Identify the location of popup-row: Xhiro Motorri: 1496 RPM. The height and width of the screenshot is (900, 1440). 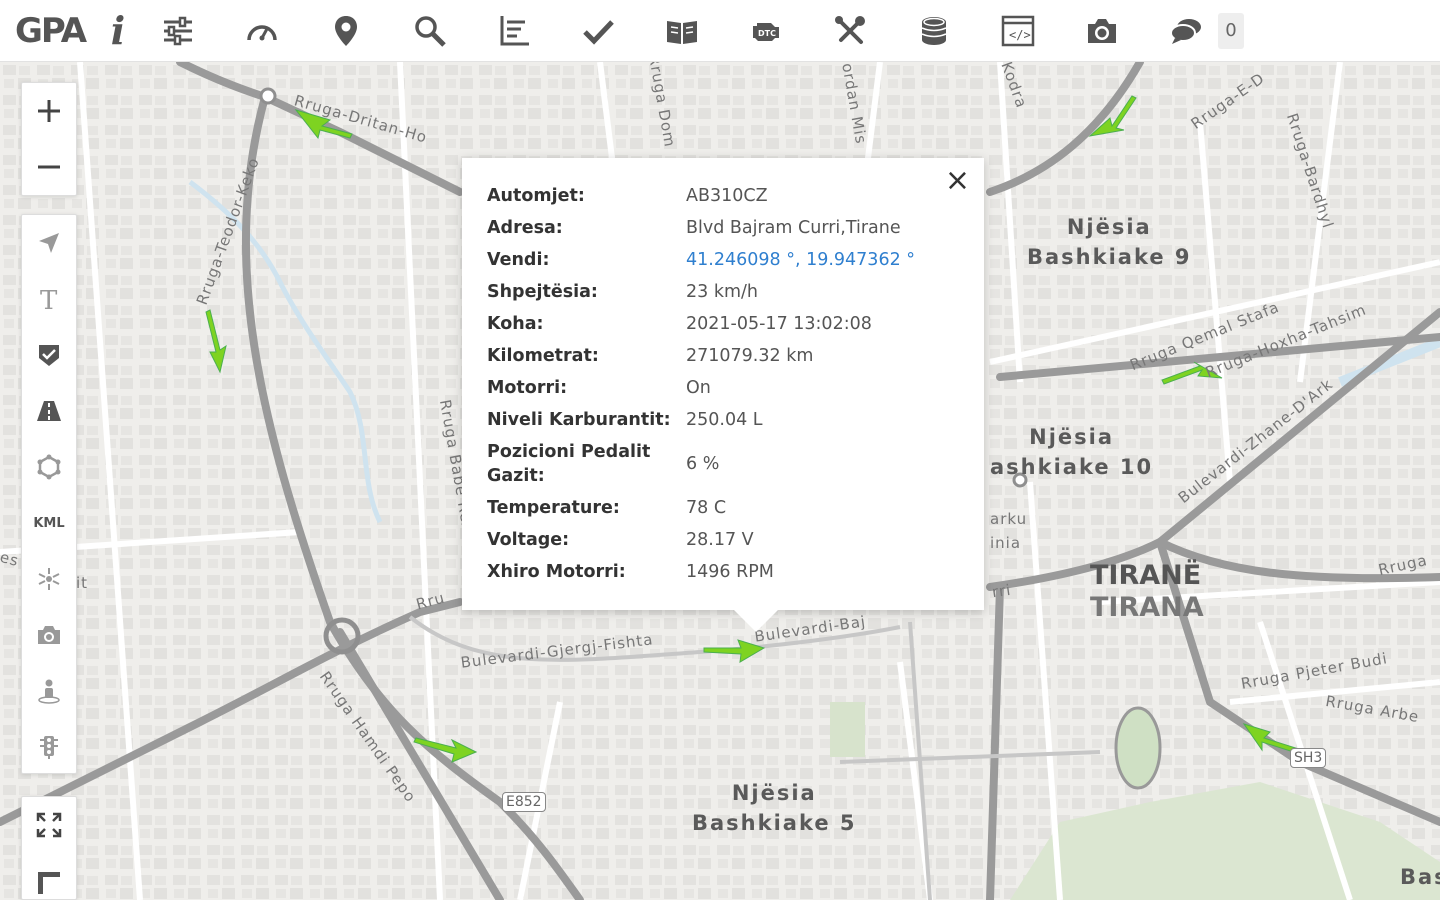
(723, 572).